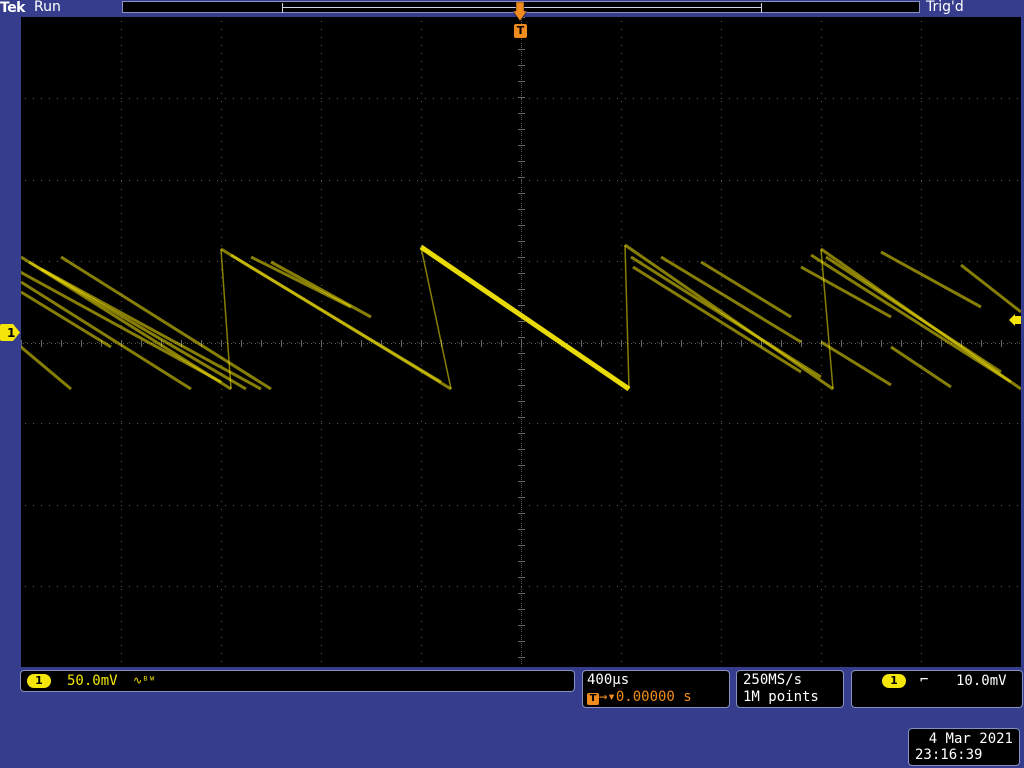 Image resolution: width=1024 pixels, height=768 pixels. Describe the element at coordinates (607, 697) in the screenshot. I see `delay-arrow-icon: →▾` at that location.